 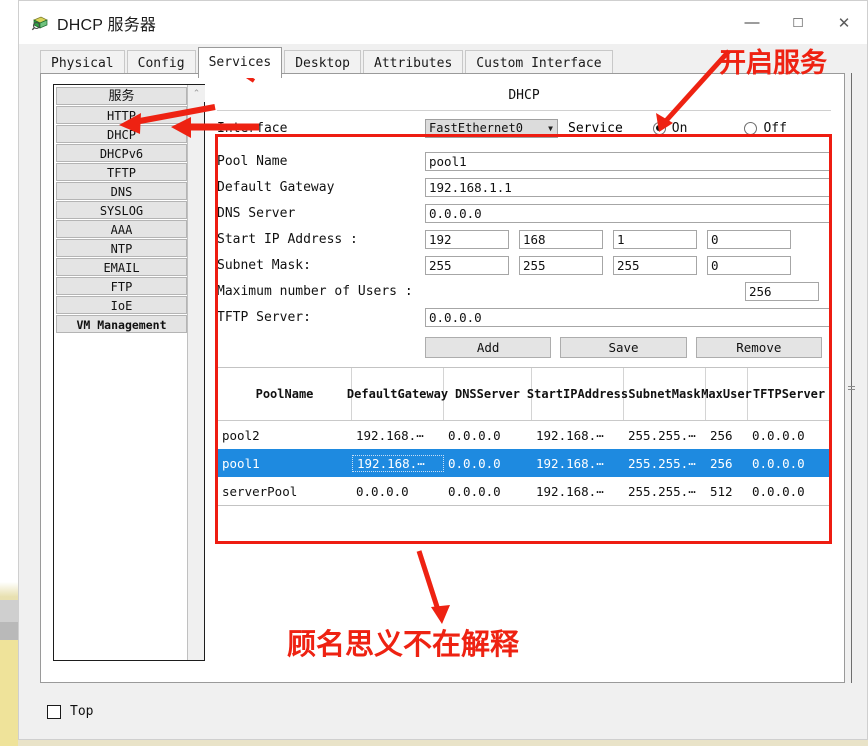 I want to click on table-header-cell: Subnet Mask, so click(x=665, y=394).